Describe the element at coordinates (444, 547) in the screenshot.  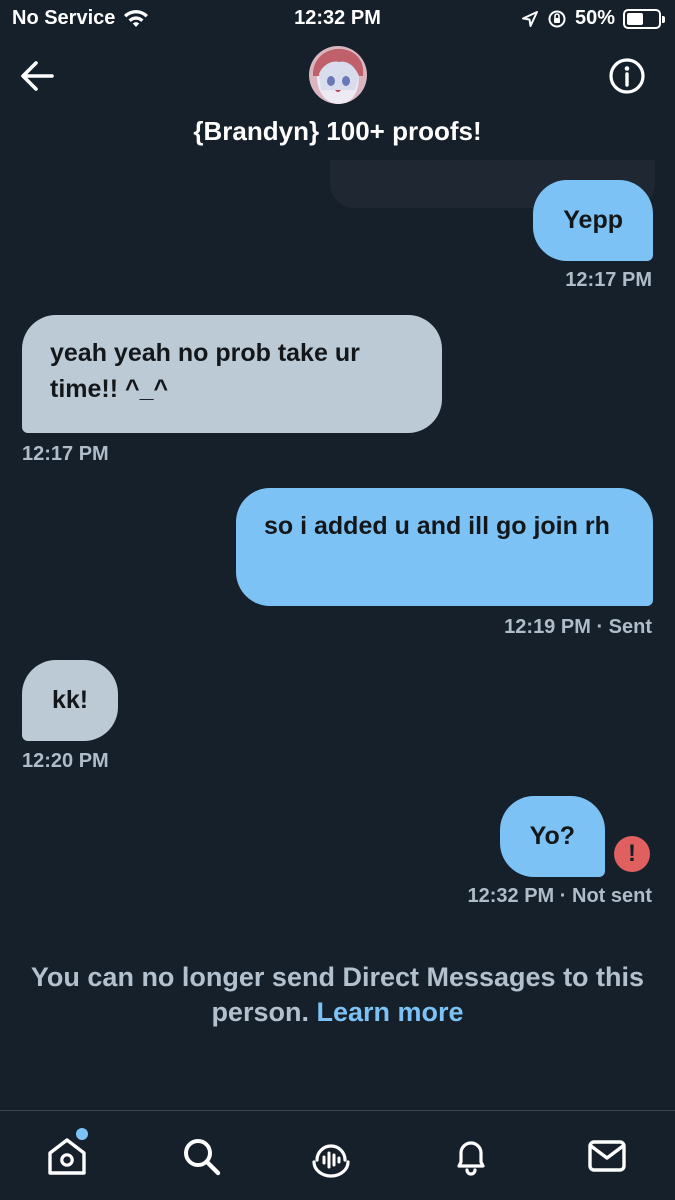
I see `message-bubble-outgoing: so i added u and ill go join rh` at that location.